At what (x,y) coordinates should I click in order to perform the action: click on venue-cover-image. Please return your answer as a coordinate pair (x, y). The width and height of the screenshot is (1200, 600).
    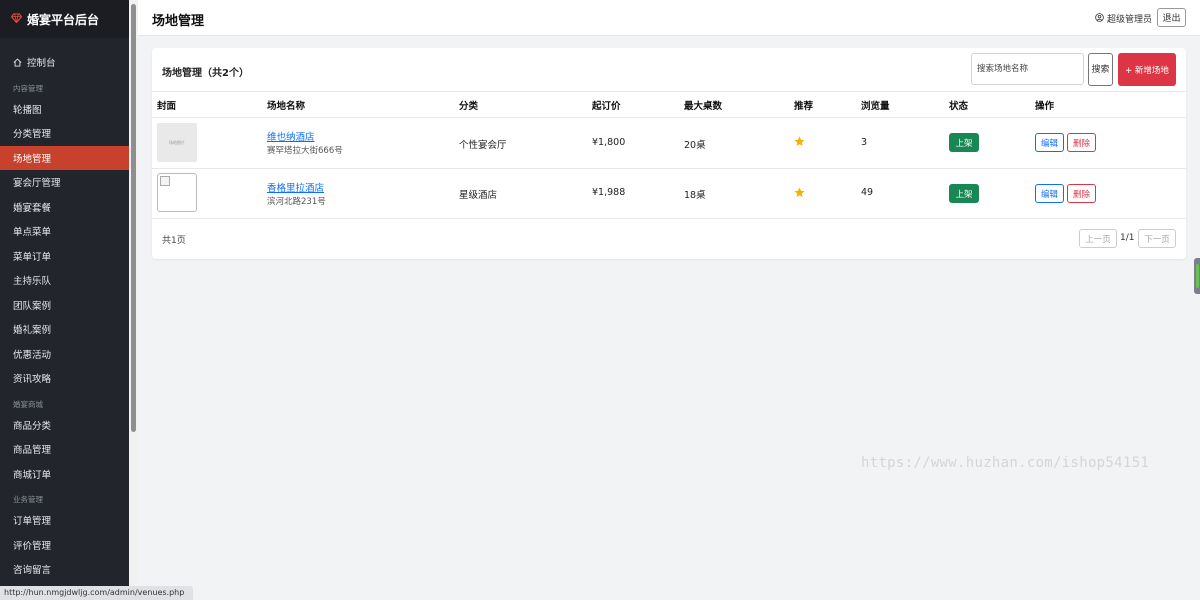
    Looking at the image, I should click on (177, 192).